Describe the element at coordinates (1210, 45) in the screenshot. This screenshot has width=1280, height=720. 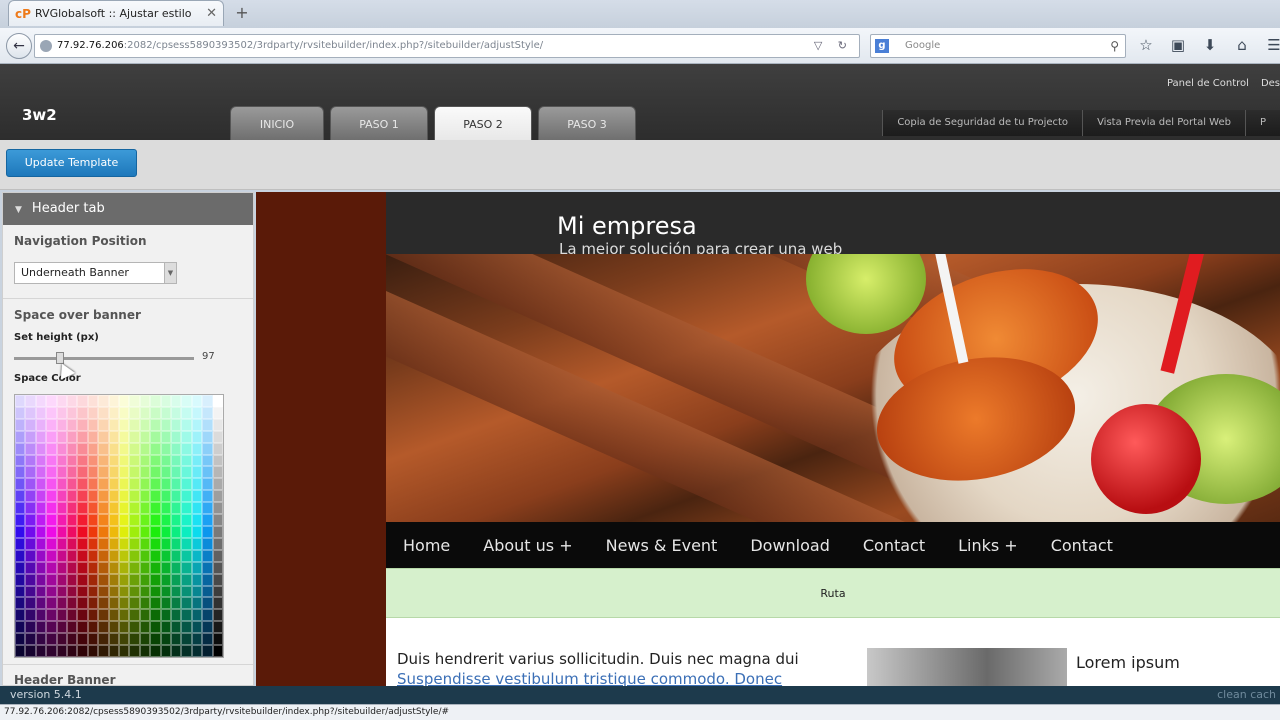
I see `download-icon: ⬇` at that location.